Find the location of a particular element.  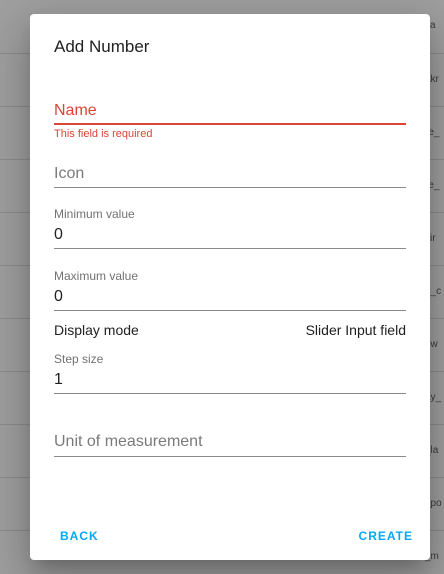

display-mode-selector: Slider Input field is located at coordinates (356, 330).